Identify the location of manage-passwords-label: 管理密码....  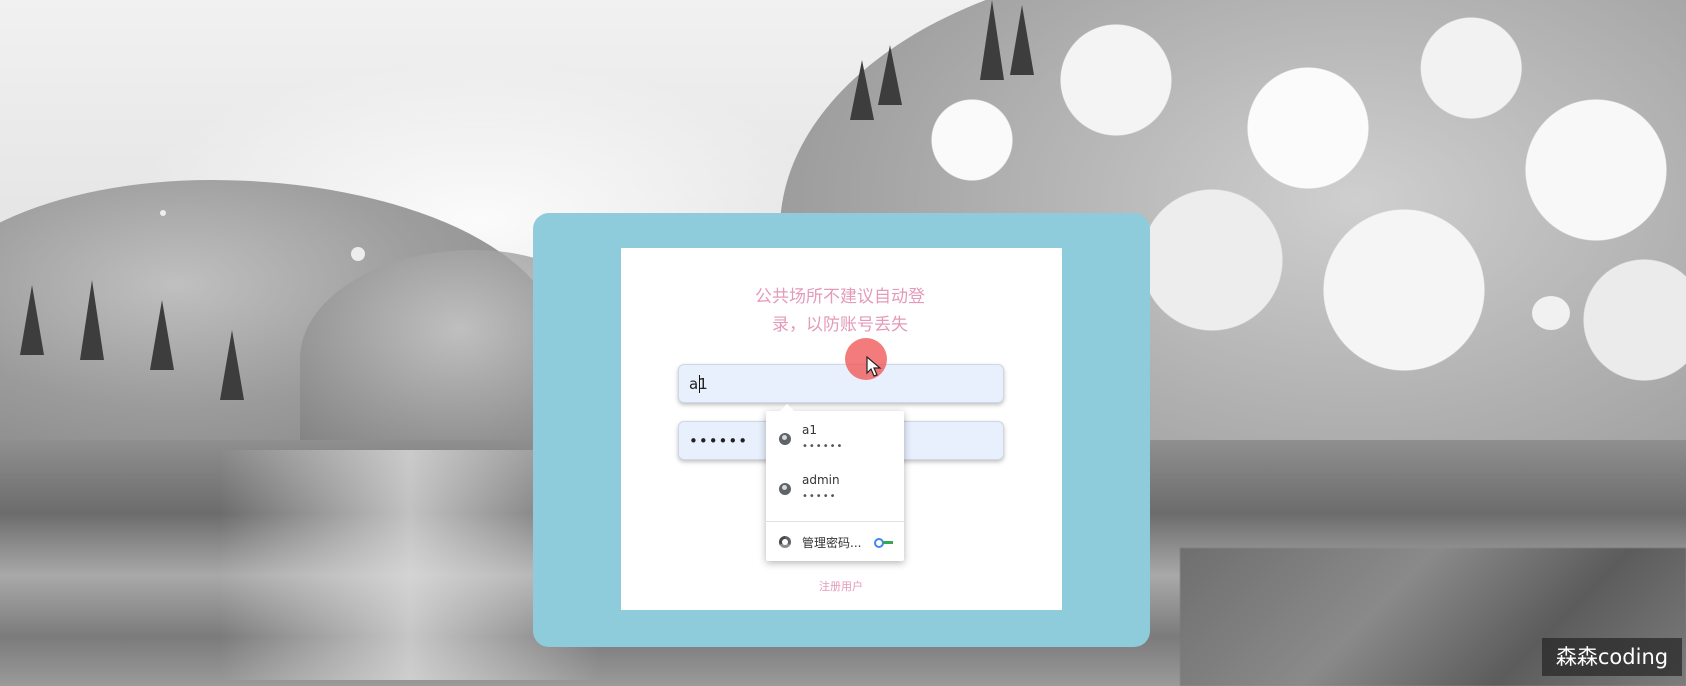
(832, 543).